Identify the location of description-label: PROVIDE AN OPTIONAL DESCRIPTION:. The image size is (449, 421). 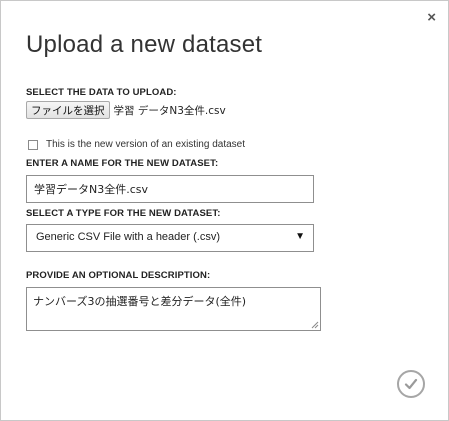
(118, 275).